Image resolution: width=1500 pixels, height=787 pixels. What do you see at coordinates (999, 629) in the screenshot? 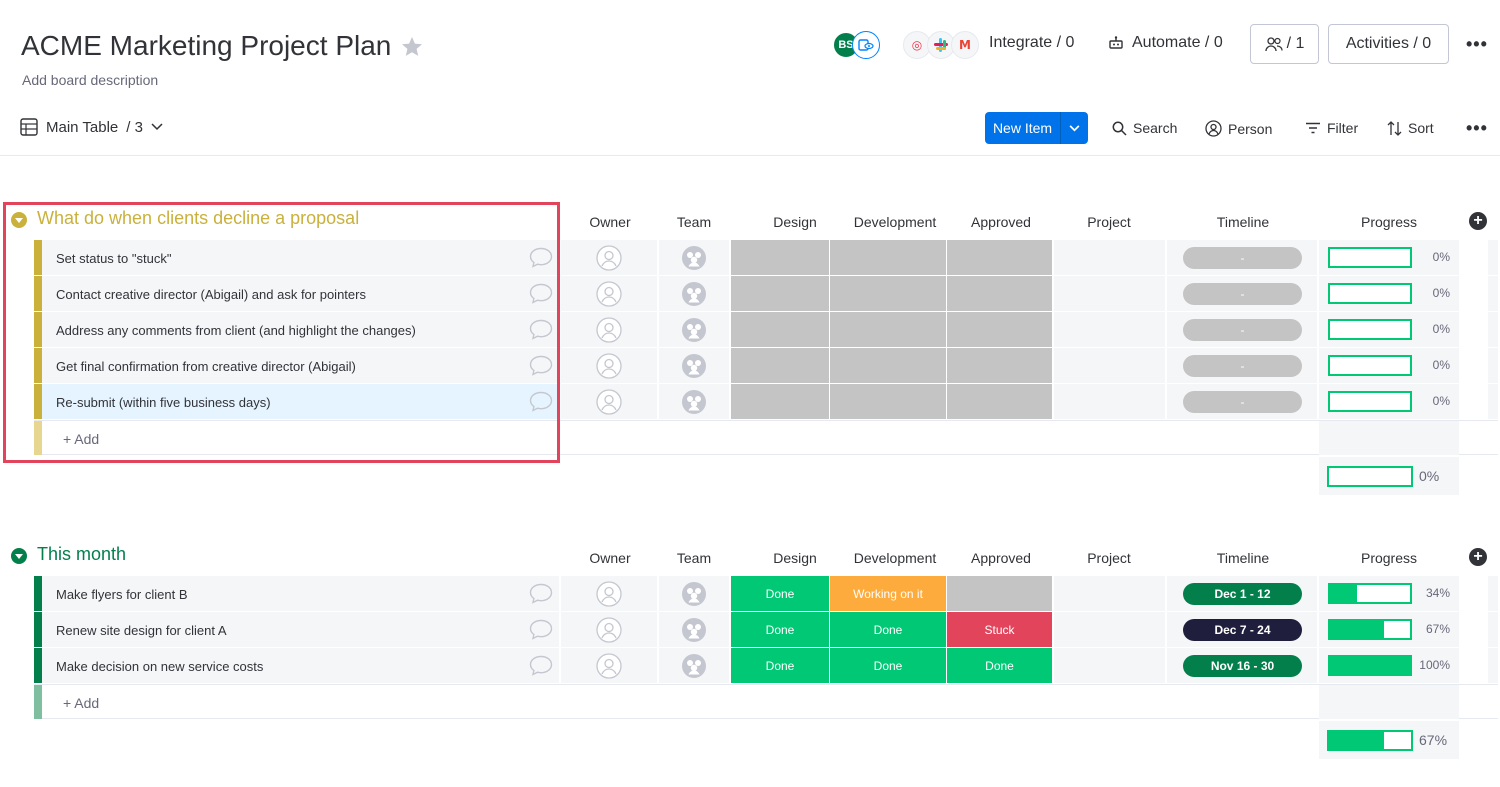
I see `approved-status: Stuck` at bounding box center [999, 629].